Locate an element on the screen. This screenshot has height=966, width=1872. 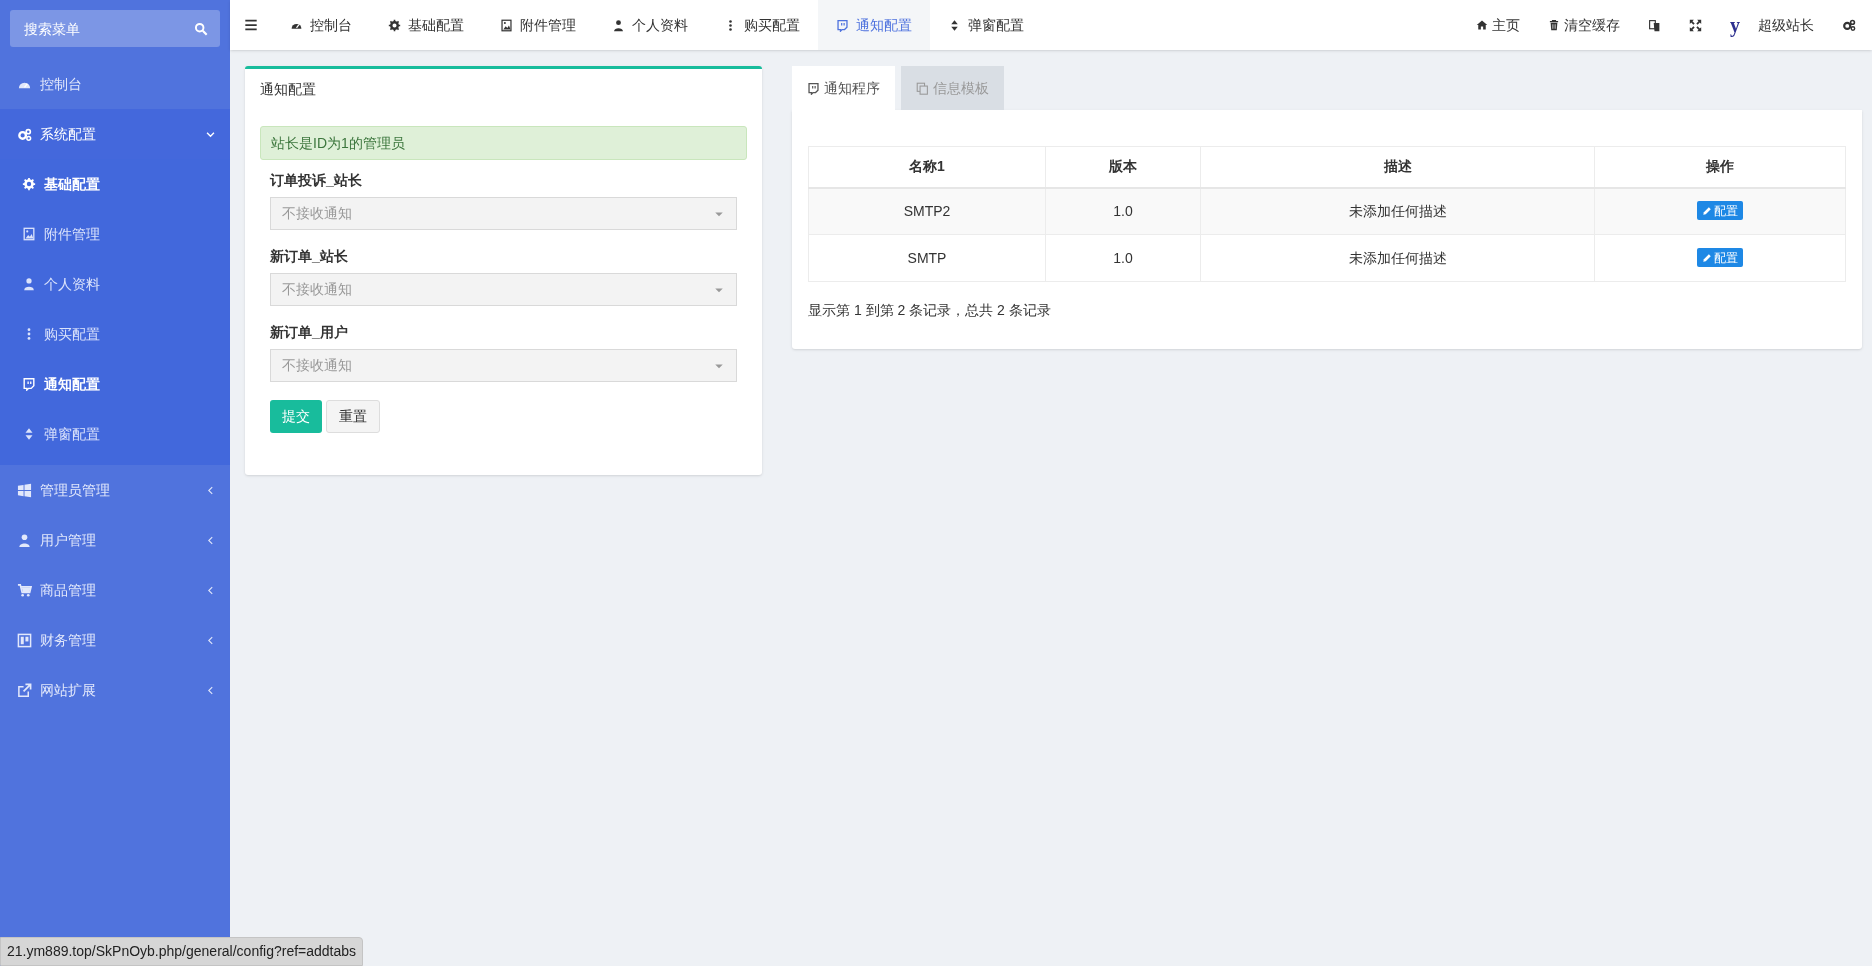
sidebar-menu-item: 管理员管理 is located at coordinates (115, 490).